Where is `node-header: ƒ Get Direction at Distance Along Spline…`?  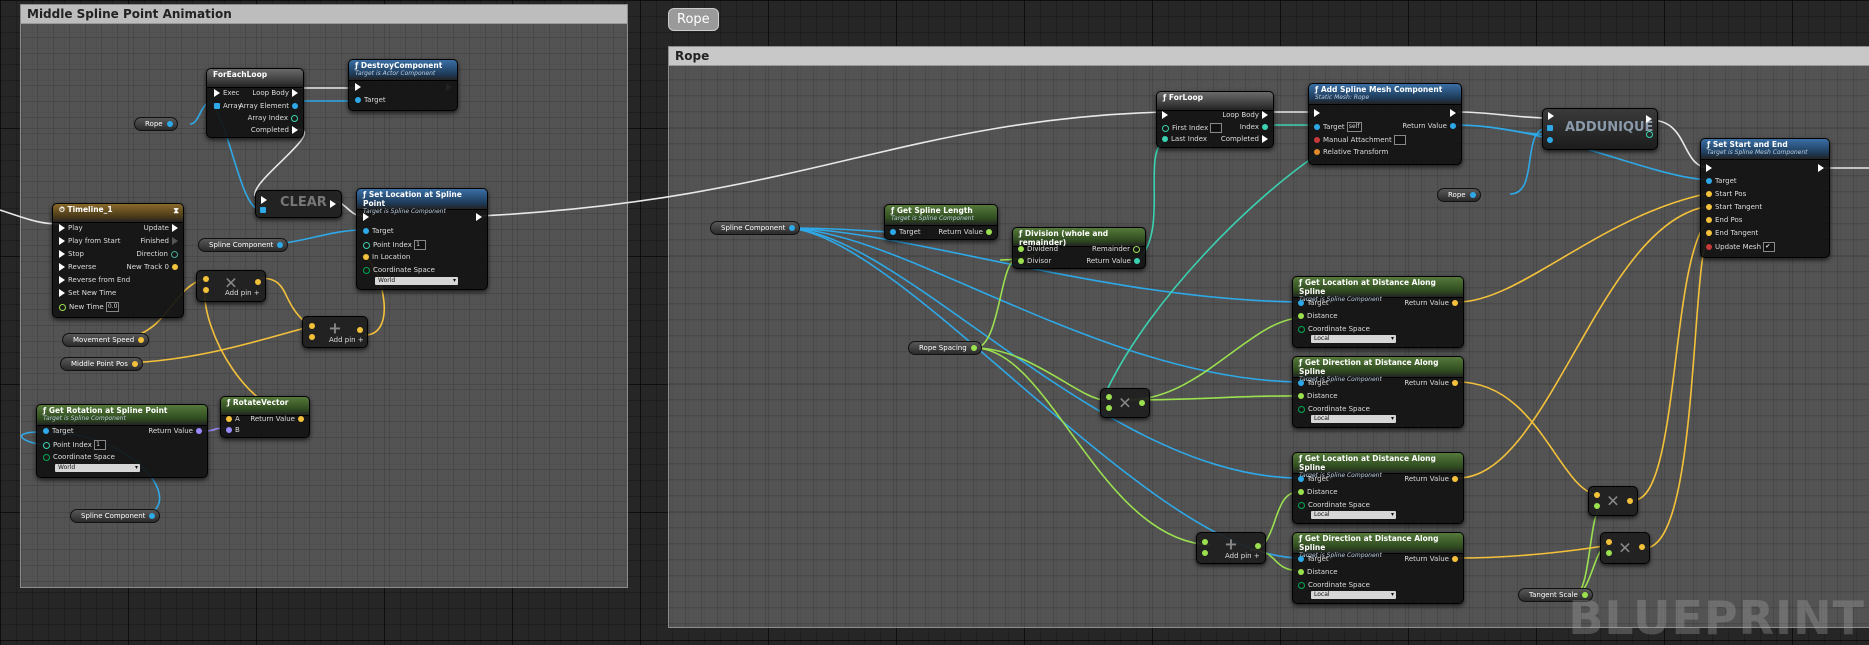 node-header: ƒ Get Direction at Distance Along Spline… is located at coordinates (1378, 370).